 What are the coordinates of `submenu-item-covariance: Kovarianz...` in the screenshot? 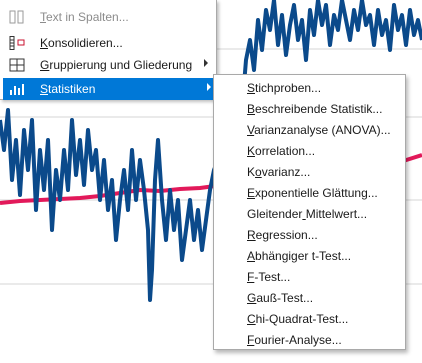 It's located at (278, 172).